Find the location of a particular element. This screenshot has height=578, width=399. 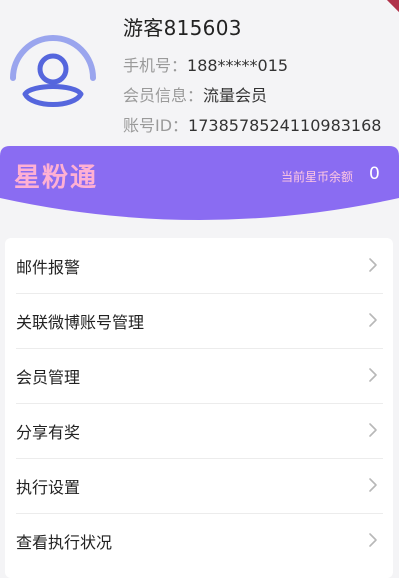

phone-row: 手机号：188*****015 is located at coordinates (205, 64).